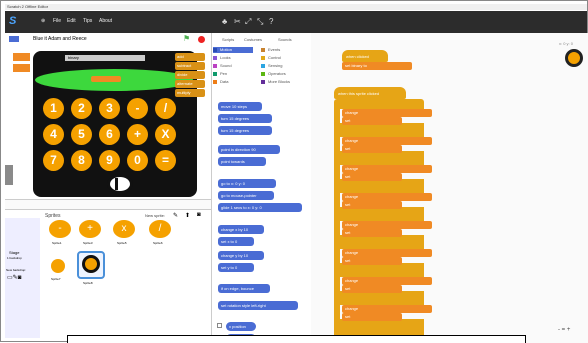 Image resolution: width=588 pixels, height=343 pixels. Describe the element at coordinates (241, 229) in the screenshot. I see `block-change-x: change x by 10` at that location.